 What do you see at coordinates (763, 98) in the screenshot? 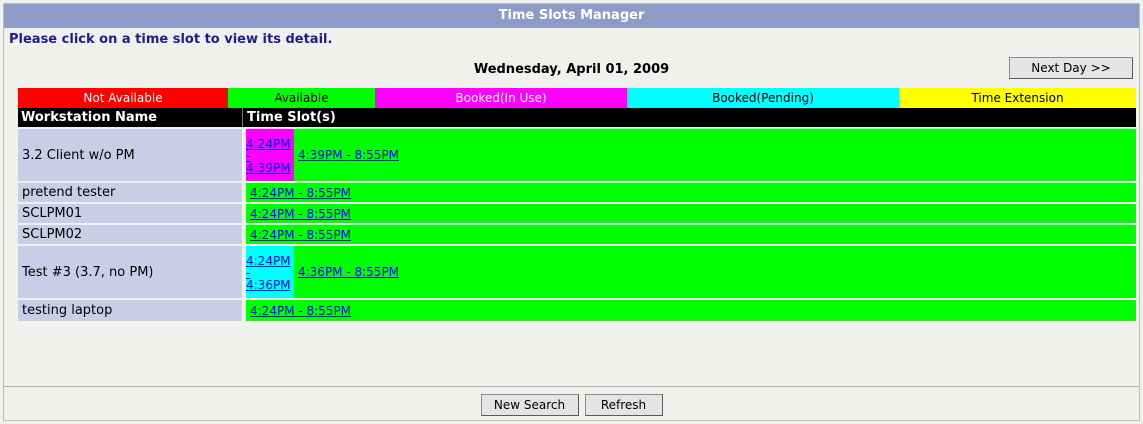
I see `legend-booked-pending: Booked(Pending)` at bounding box center [763, 98].